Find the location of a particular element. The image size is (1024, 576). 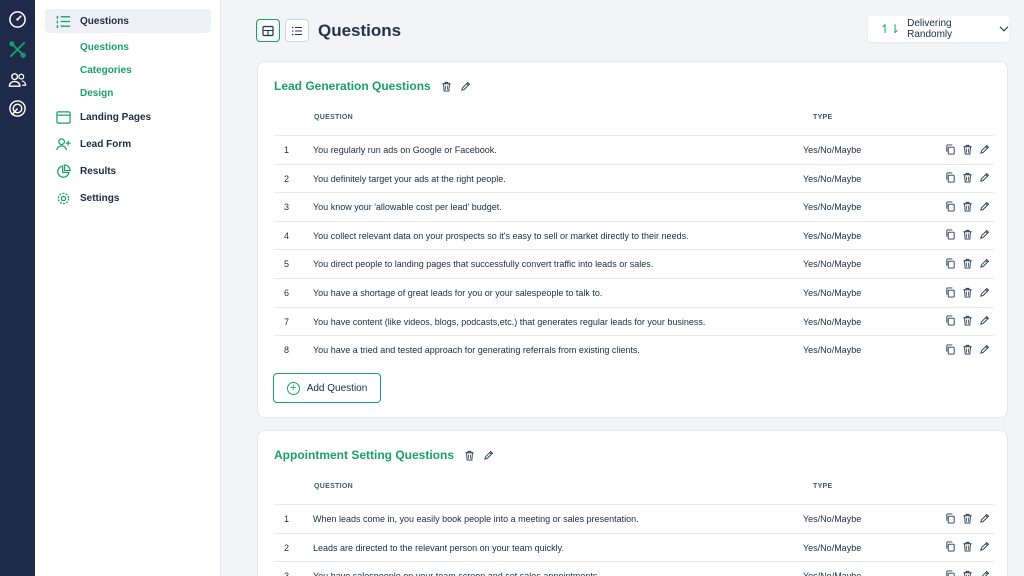

sort-dropdown: ↿⇂ Delivering Randomly is located at coordinates (938, 29).